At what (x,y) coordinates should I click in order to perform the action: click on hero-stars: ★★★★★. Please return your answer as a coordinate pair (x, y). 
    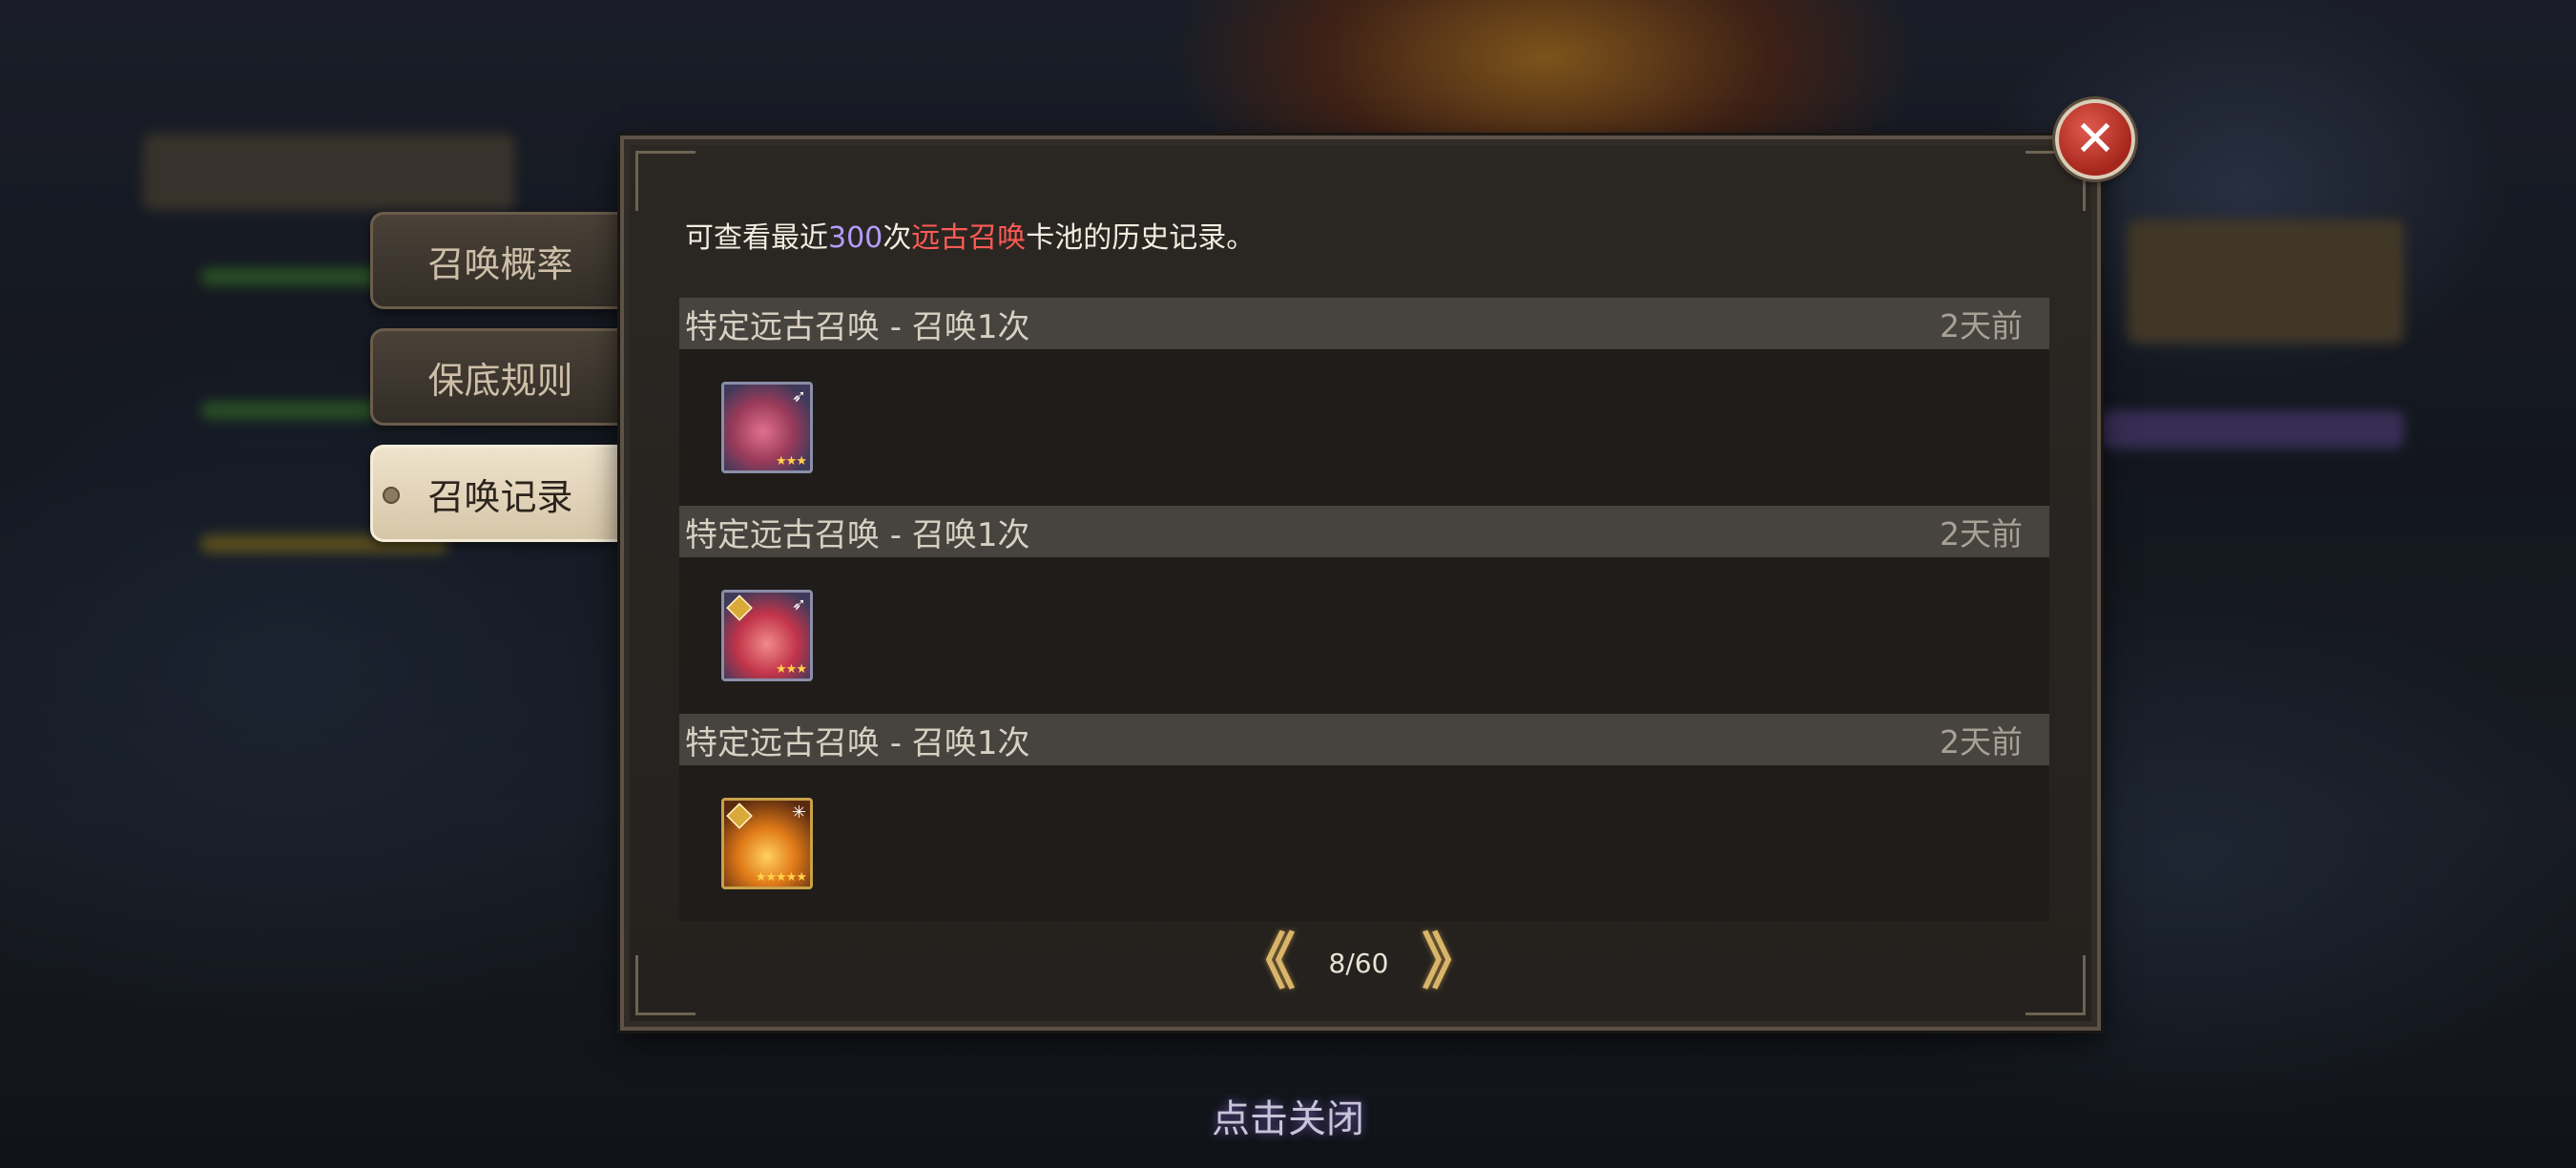
    Looking at the image, I should click on (781, 877).